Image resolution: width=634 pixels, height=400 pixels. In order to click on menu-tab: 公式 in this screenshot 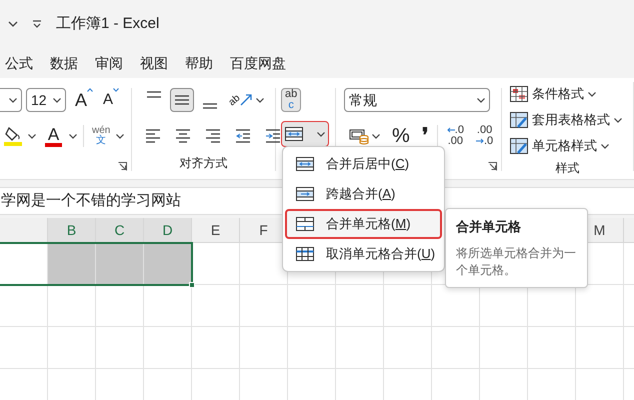, I will do `click(19, 63)`.